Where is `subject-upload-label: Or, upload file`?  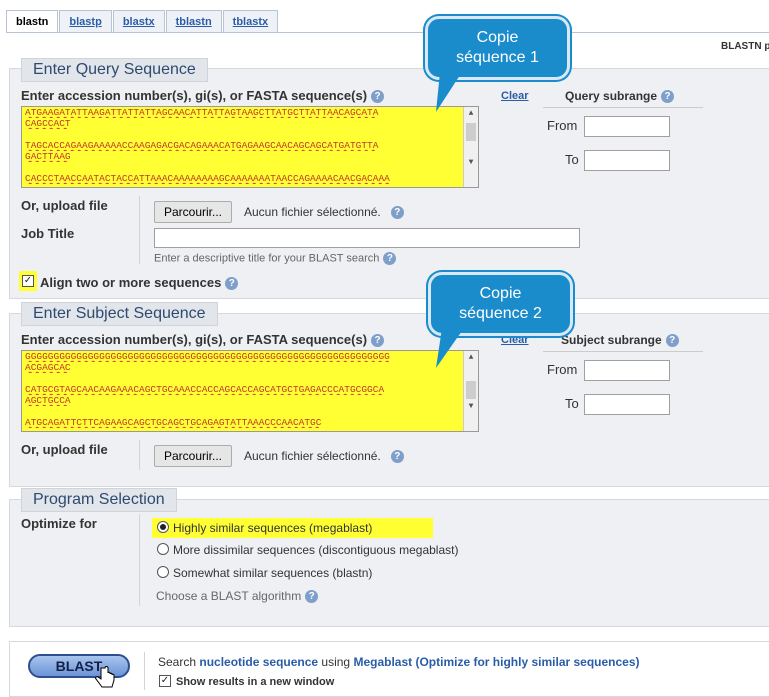
subject-upload-label: Or, upload file is located at coordinates (64, 449).